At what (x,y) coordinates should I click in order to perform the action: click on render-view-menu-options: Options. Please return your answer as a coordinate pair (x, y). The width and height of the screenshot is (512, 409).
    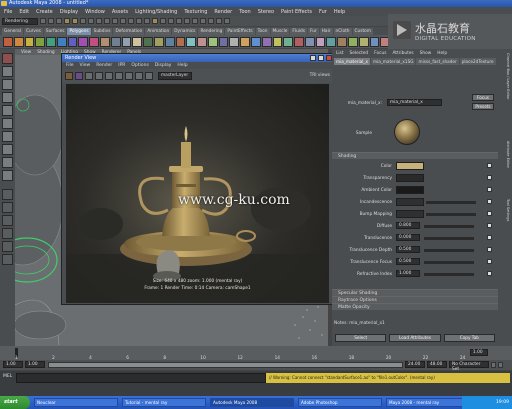
    Looking at the image, I should click on (139, 65).